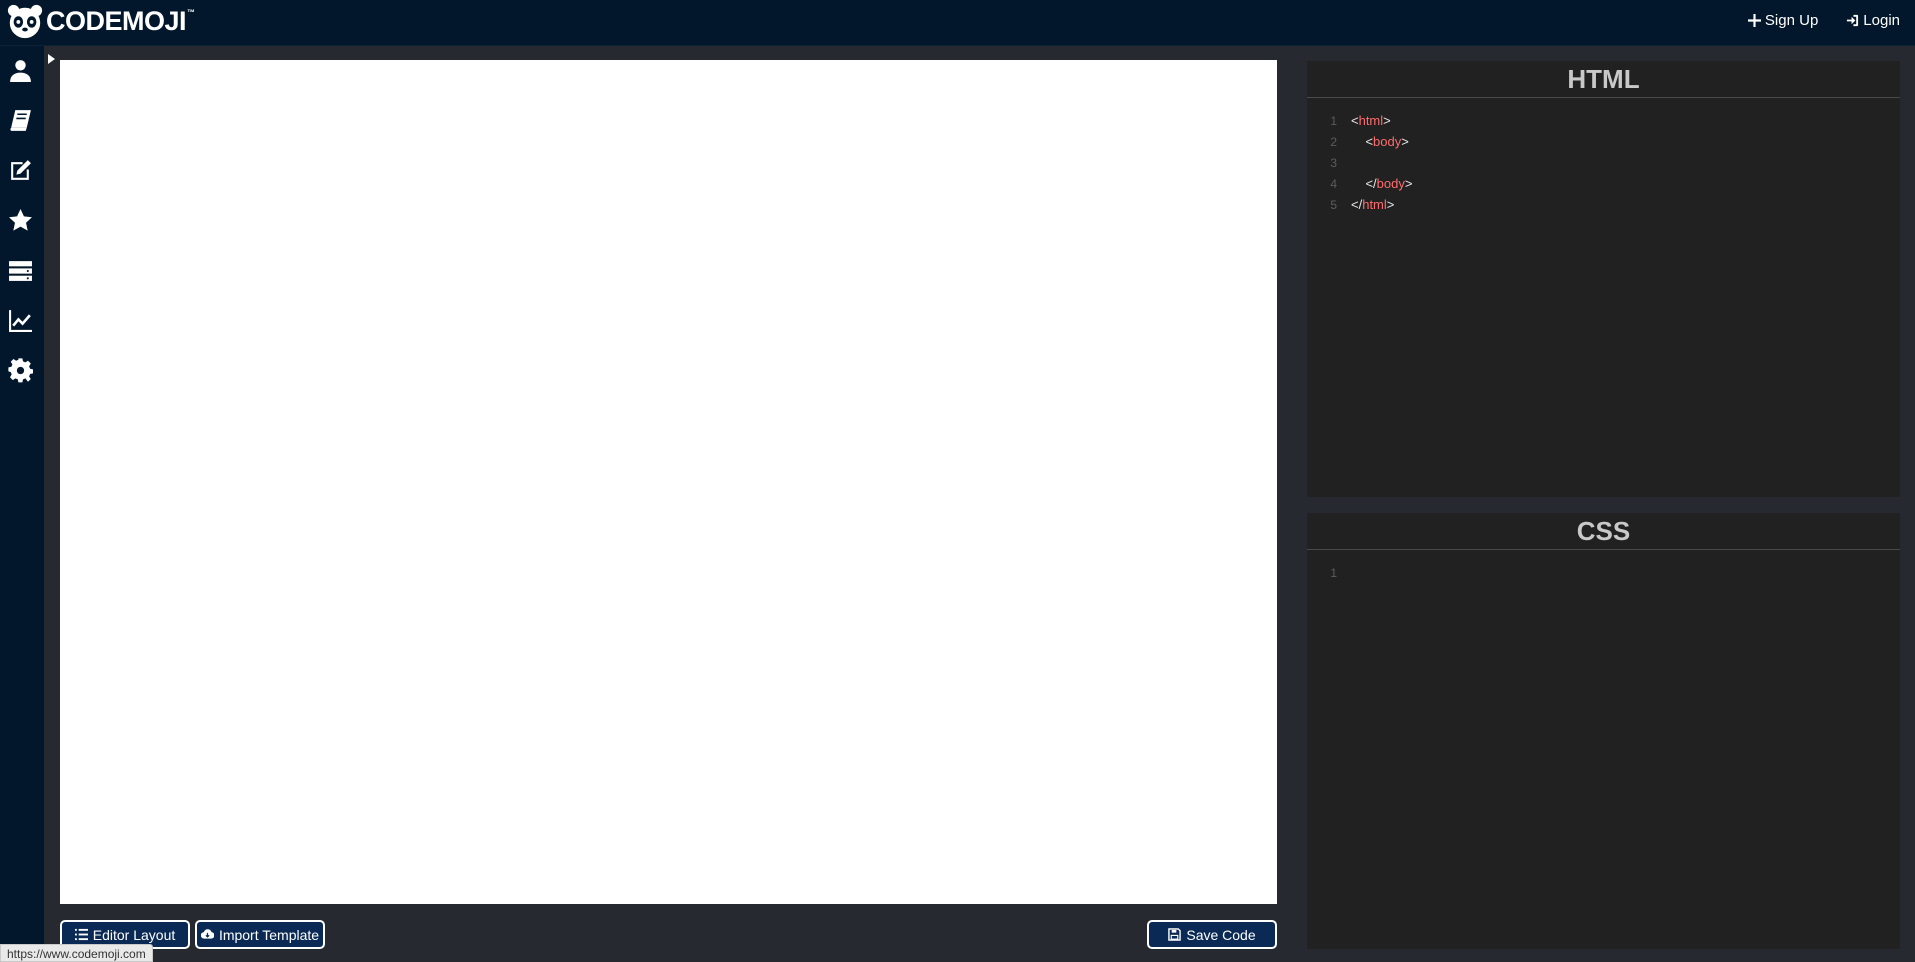  What do you see at coordinates (81, 934) in the screenshot?
I see `list-icon` at bounding box center [81, 934].